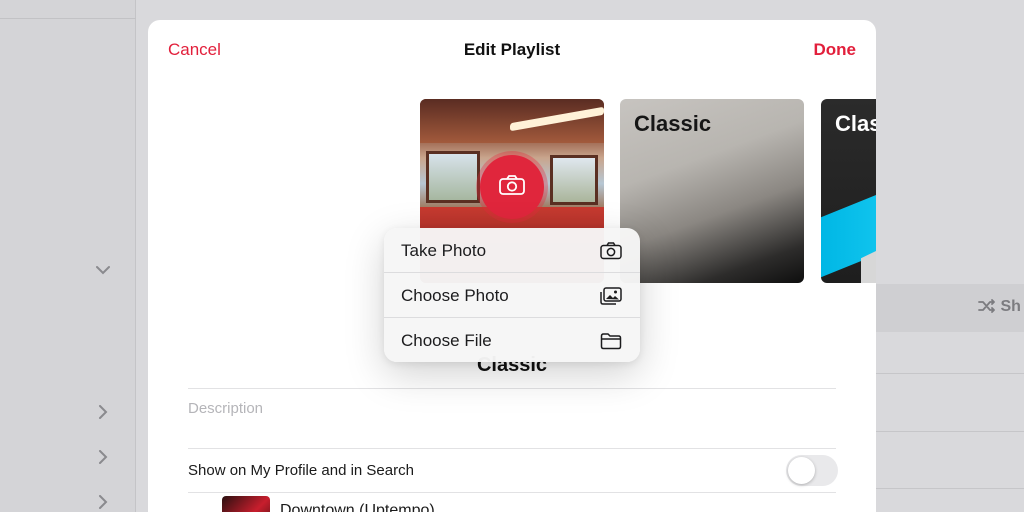 This screenshot has width=1024, height=512. Describe the element at coordinates (68, 256) in the screenshot. I see `background-sidebar` at that location.